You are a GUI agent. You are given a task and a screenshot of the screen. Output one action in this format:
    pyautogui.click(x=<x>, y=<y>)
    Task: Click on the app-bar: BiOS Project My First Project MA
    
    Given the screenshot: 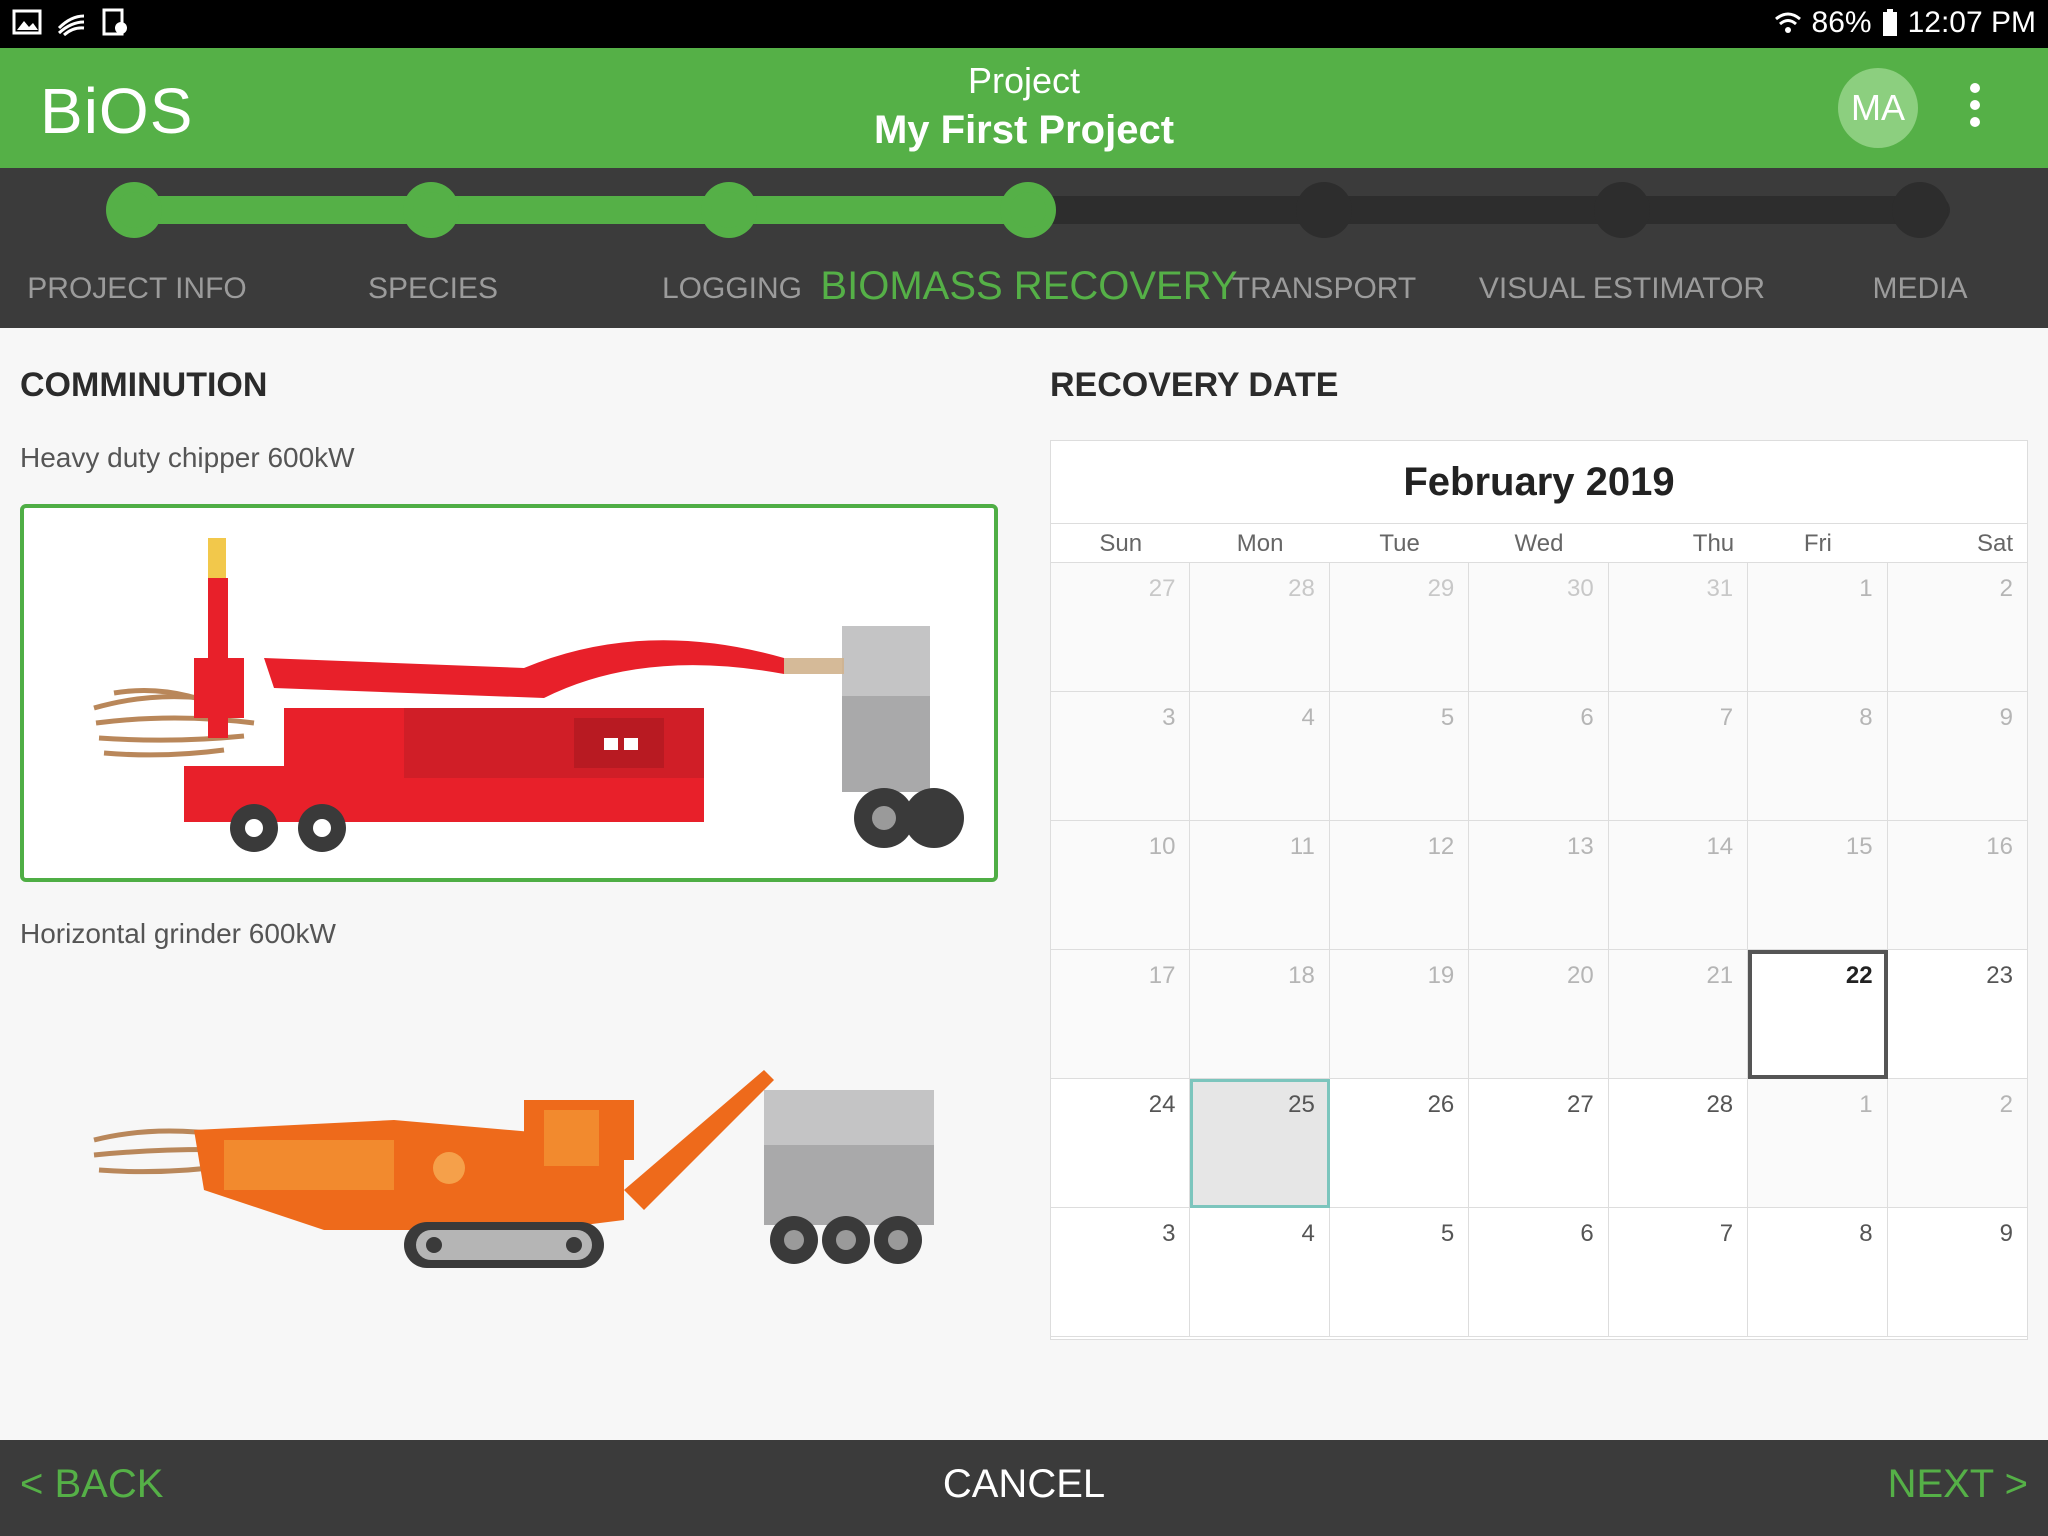 What is the action you would take?
    pyautogui.click(x=1024, y=108)
    